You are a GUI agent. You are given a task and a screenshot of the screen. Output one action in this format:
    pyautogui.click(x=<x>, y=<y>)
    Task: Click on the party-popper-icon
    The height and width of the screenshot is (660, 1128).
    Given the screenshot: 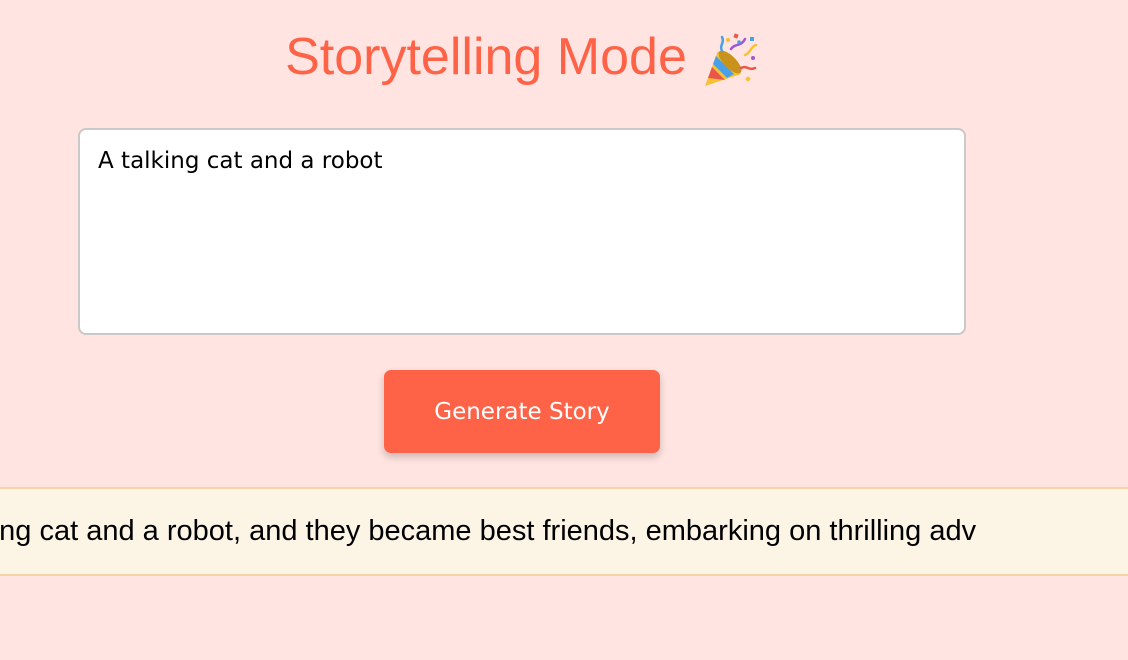 What is the action you would take?
    pyautogui.click(x=730, y=60)
    